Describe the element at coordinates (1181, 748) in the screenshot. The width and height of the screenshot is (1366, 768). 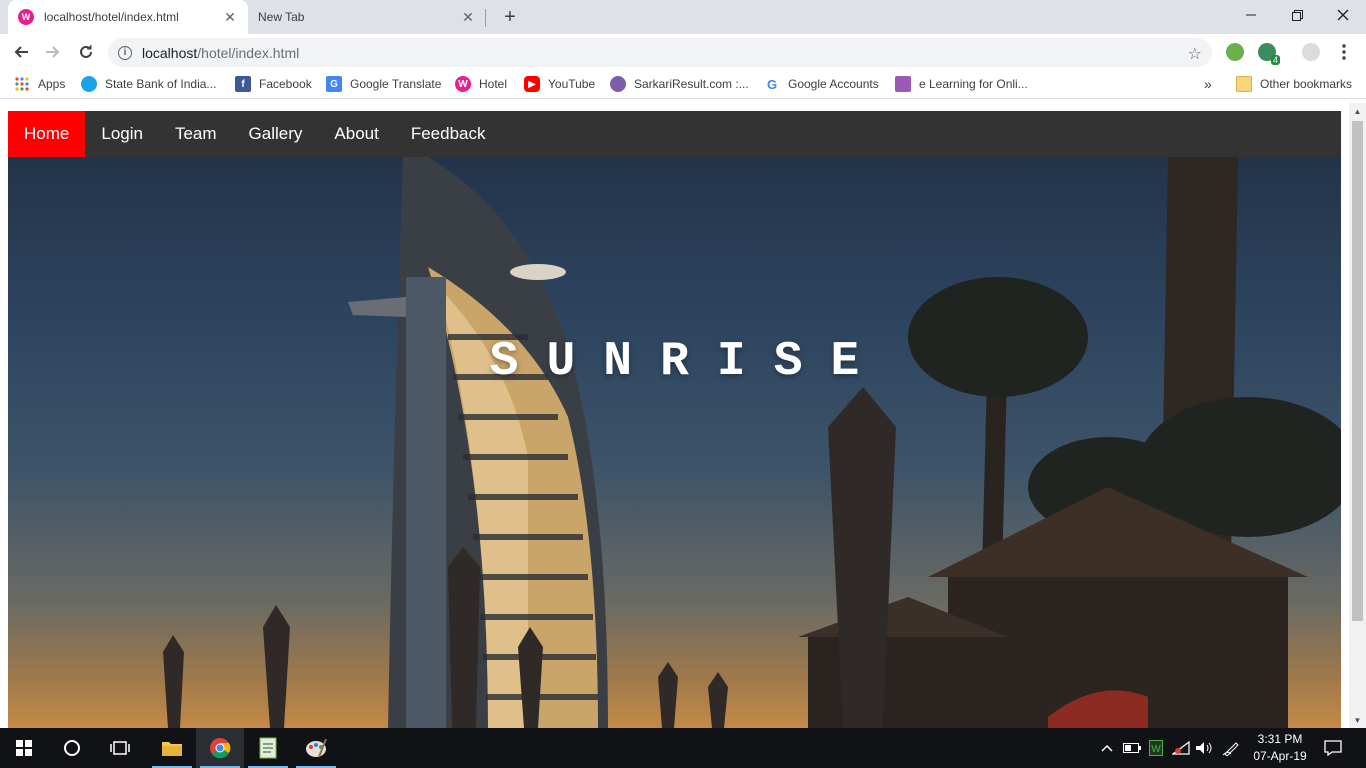
I see `network-icon` at that location.